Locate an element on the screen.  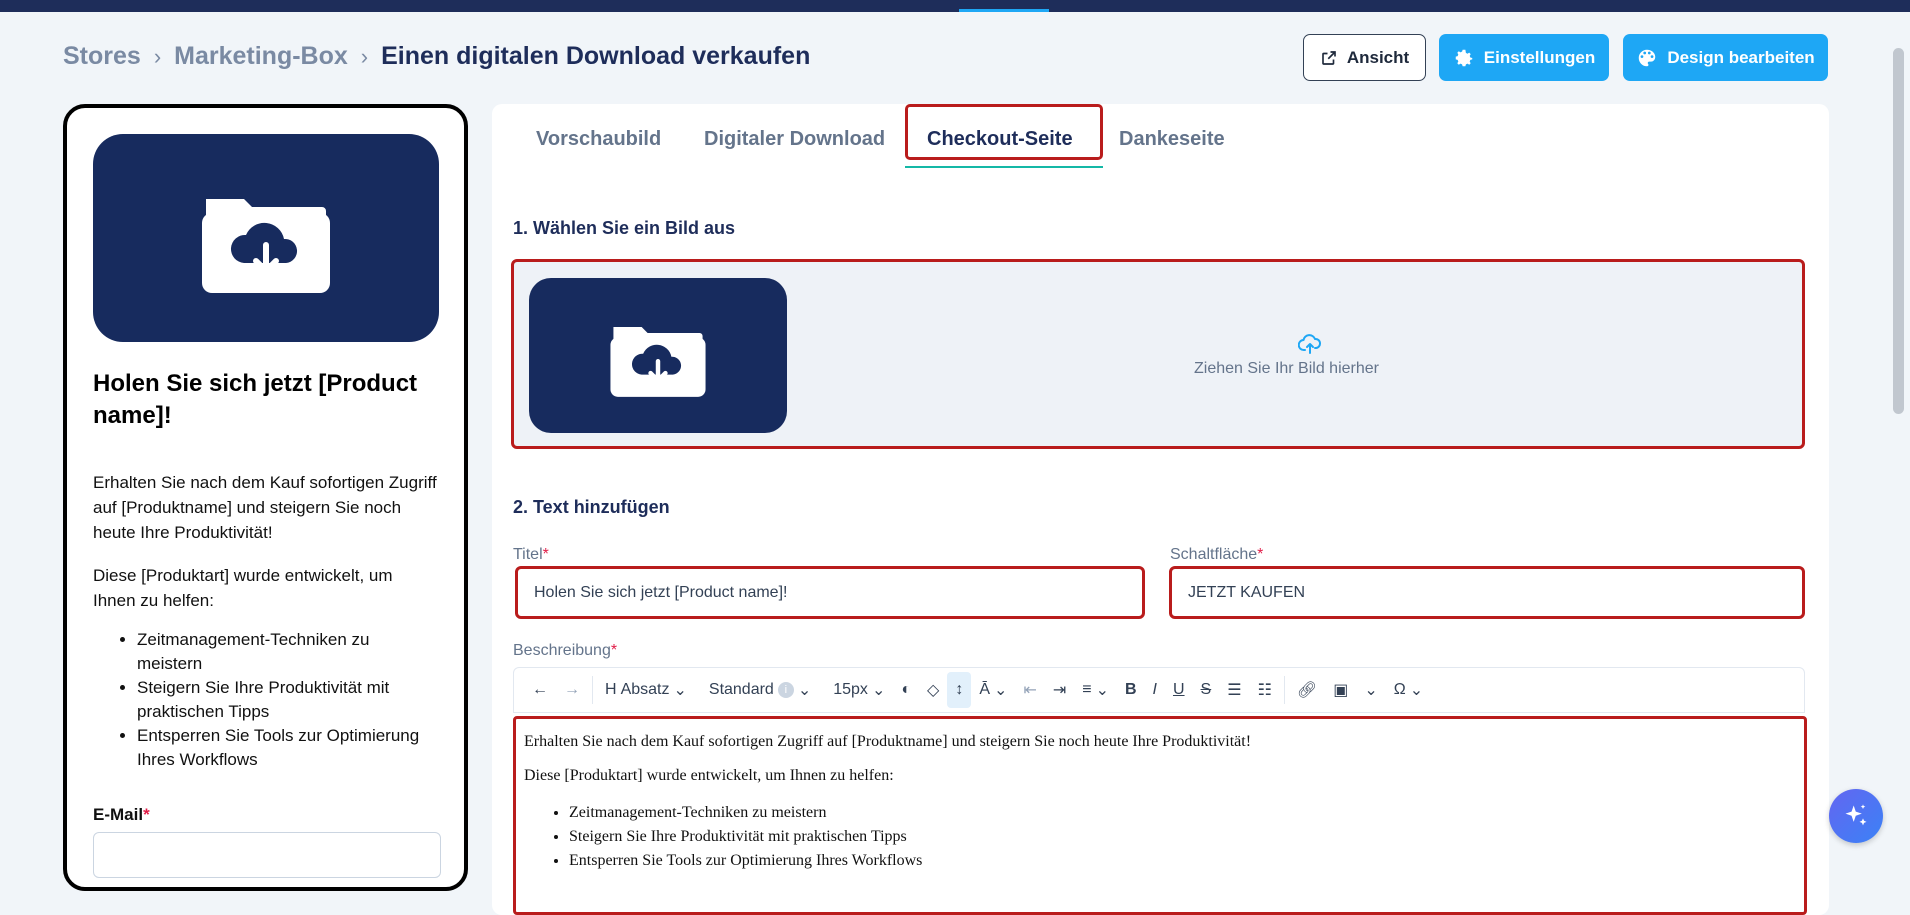
undo-button: ← is located at coordinates (540, 690).